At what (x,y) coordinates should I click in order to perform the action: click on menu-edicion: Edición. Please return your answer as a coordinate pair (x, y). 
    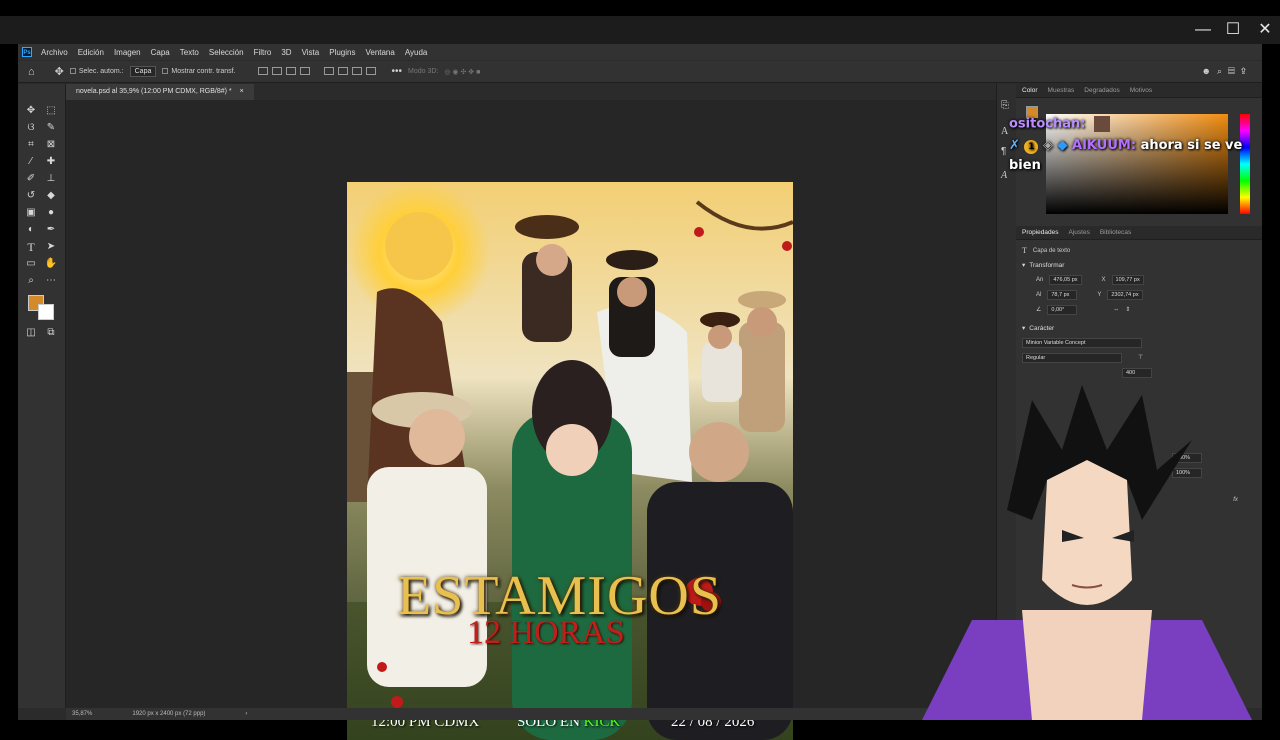
    Looking at the image, I should click on (91, 52).